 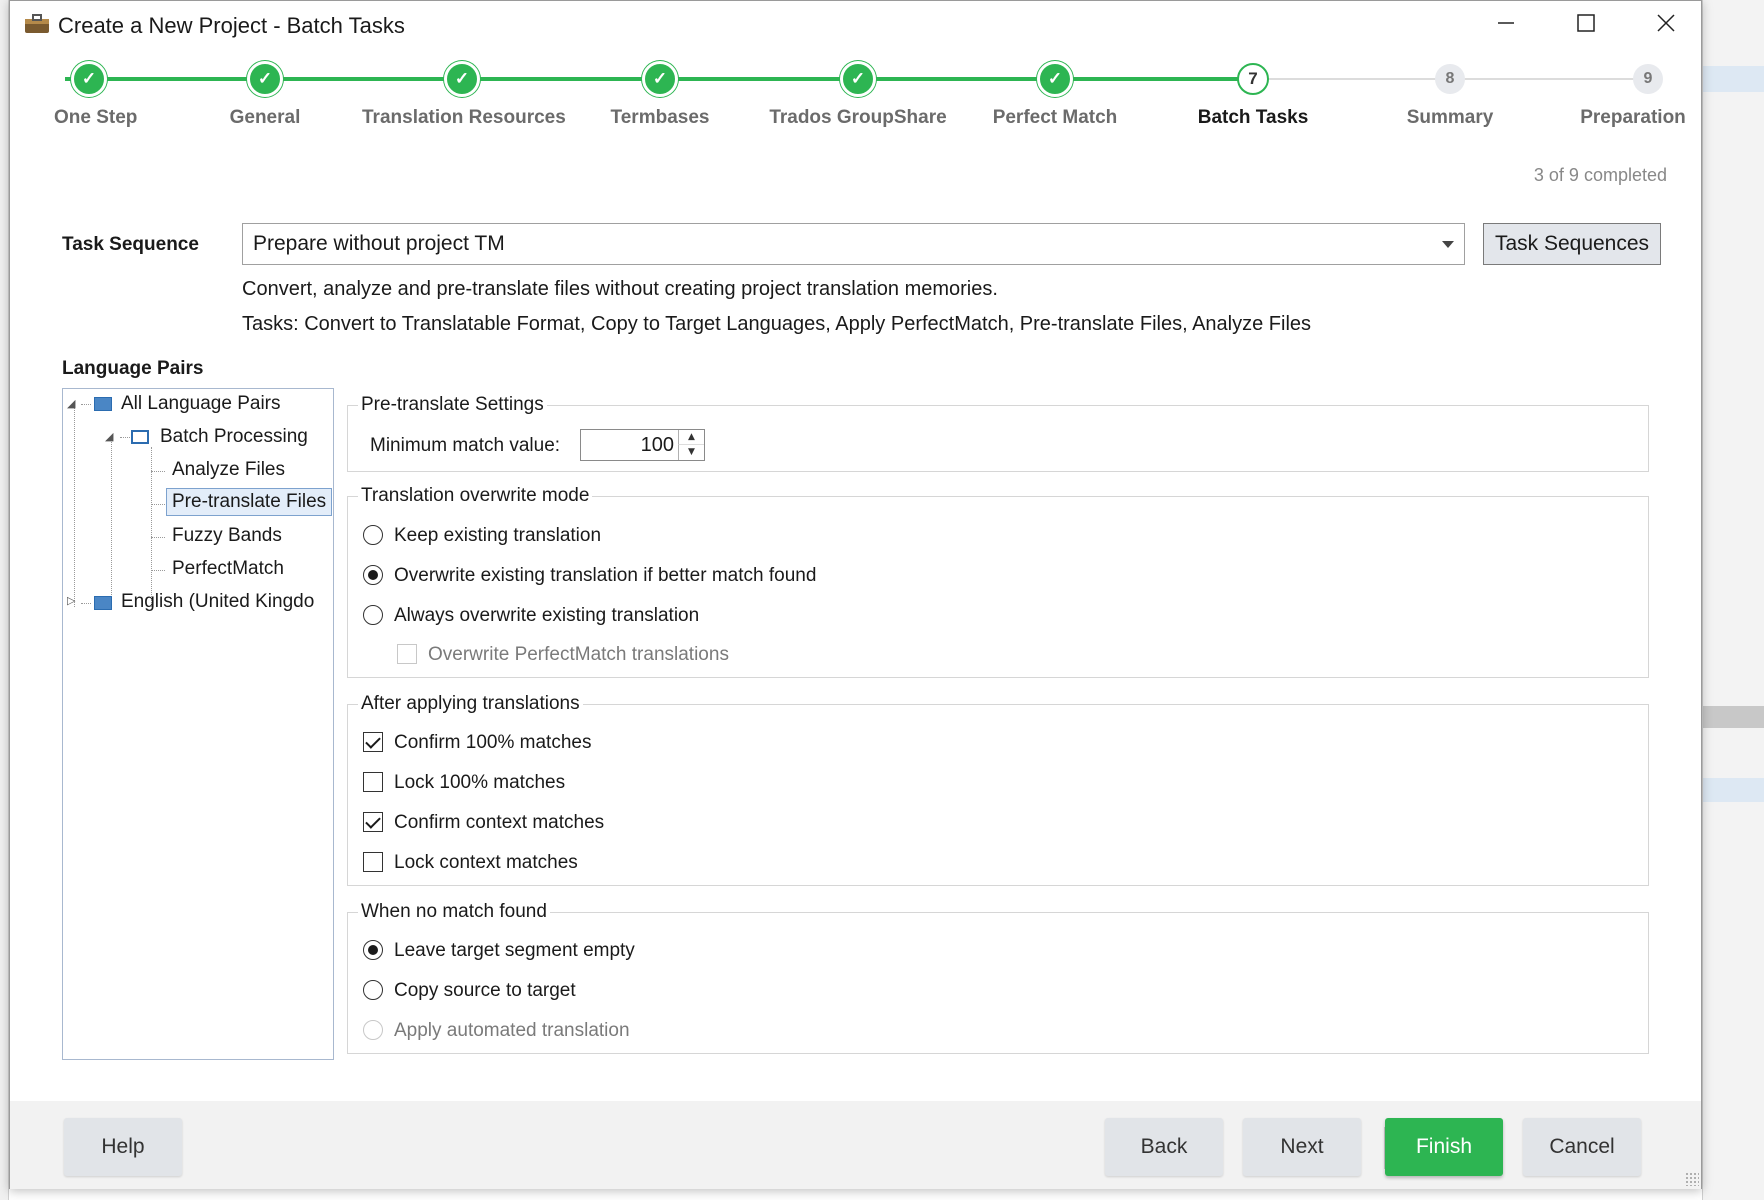 What do you see at coordinates (492, 743) in the screenshot?
I see `confirm-100-label: Confirm 100% matches` at bounding box center [492, 743].